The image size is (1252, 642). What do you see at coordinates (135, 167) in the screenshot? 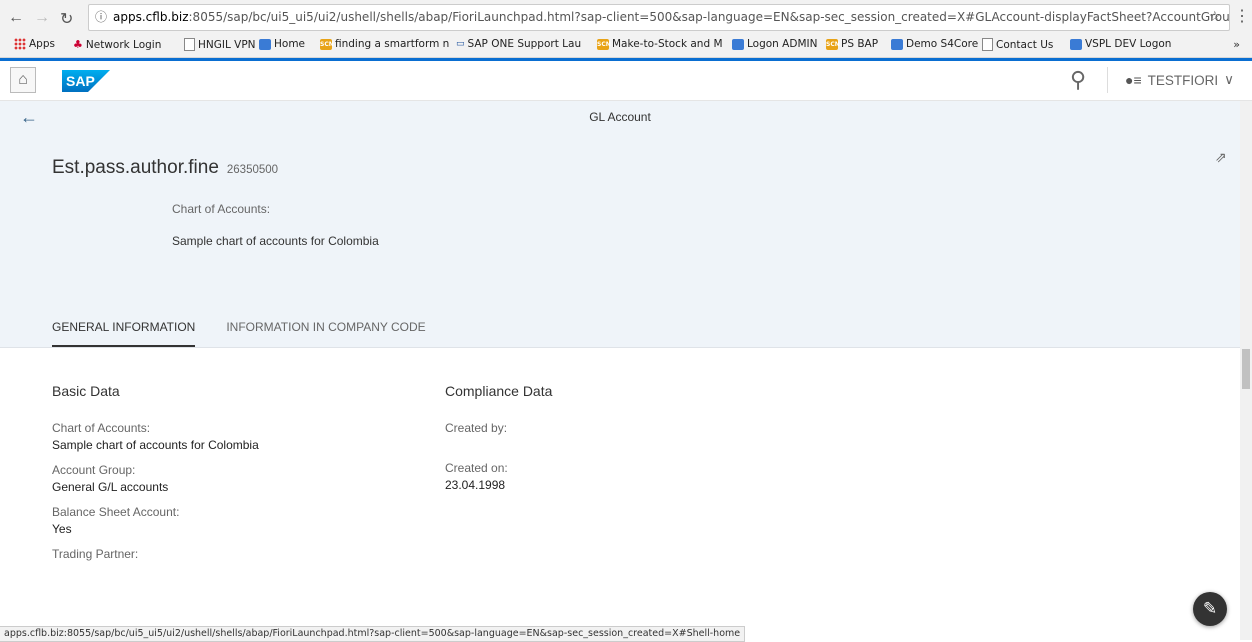
I see `object-title-text: Est.pass.author.fine` at bounding box center [135, 167].